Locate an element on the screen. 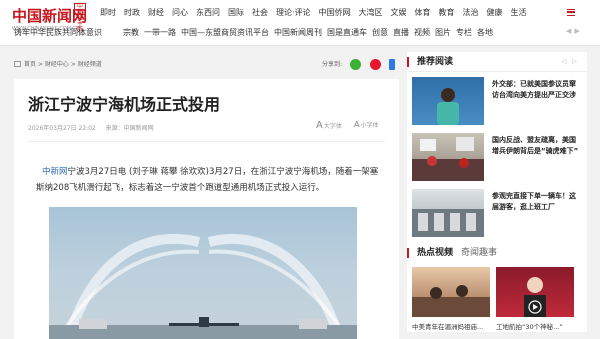 Image resolution: width=600 pixels, height=339 pixels. recommend-item: 外交部：已就美国参议员窜访台湾向美方提出严正交涉 is located at coordinates (498, 101).